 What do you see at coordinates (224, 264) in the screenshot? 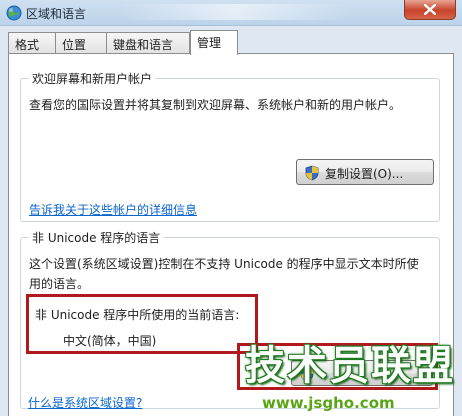
I see `unicode-description-line1: 这个设置(系统区域设置)控制在不支持 Unicode 的程序中显示文本时所使` at bounding box center [224, 264].